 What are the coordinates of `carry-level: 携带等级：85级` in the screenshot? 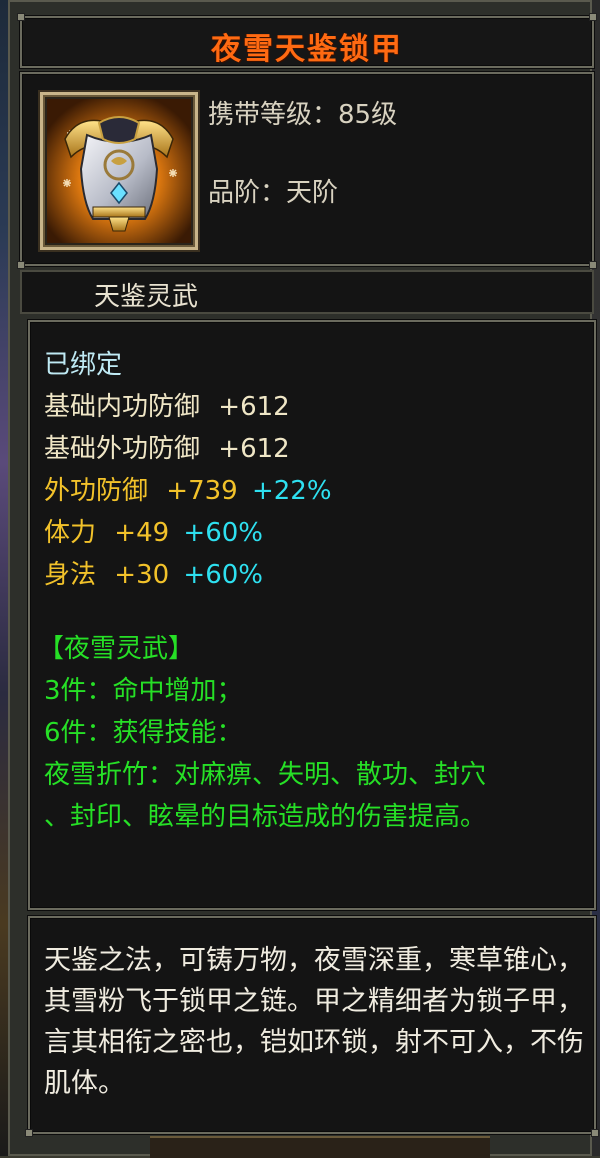 It's located at (303, 115).